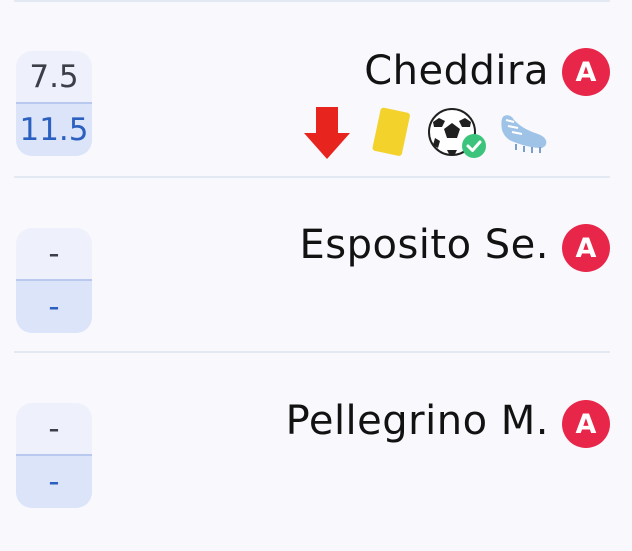  Describe the element at coordinates (424, 245) in the screenshot. I see `player-name: Esposito Se.` at that location.